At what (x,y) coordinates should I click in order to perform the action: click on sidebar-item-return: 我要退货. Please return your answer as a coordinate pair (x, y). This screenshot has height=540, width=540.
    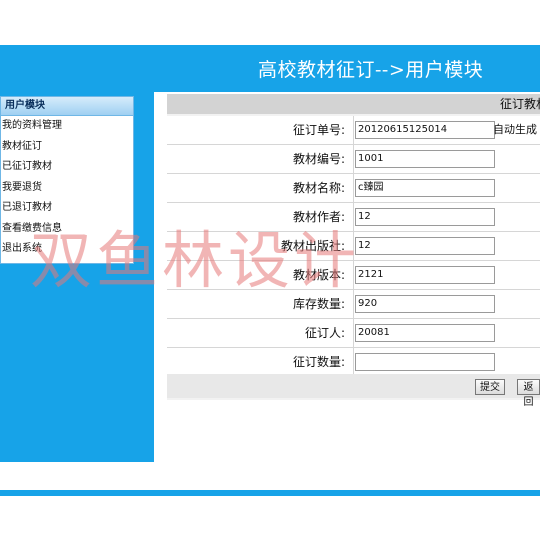
    Looking at the image, I should click on (67, 188).